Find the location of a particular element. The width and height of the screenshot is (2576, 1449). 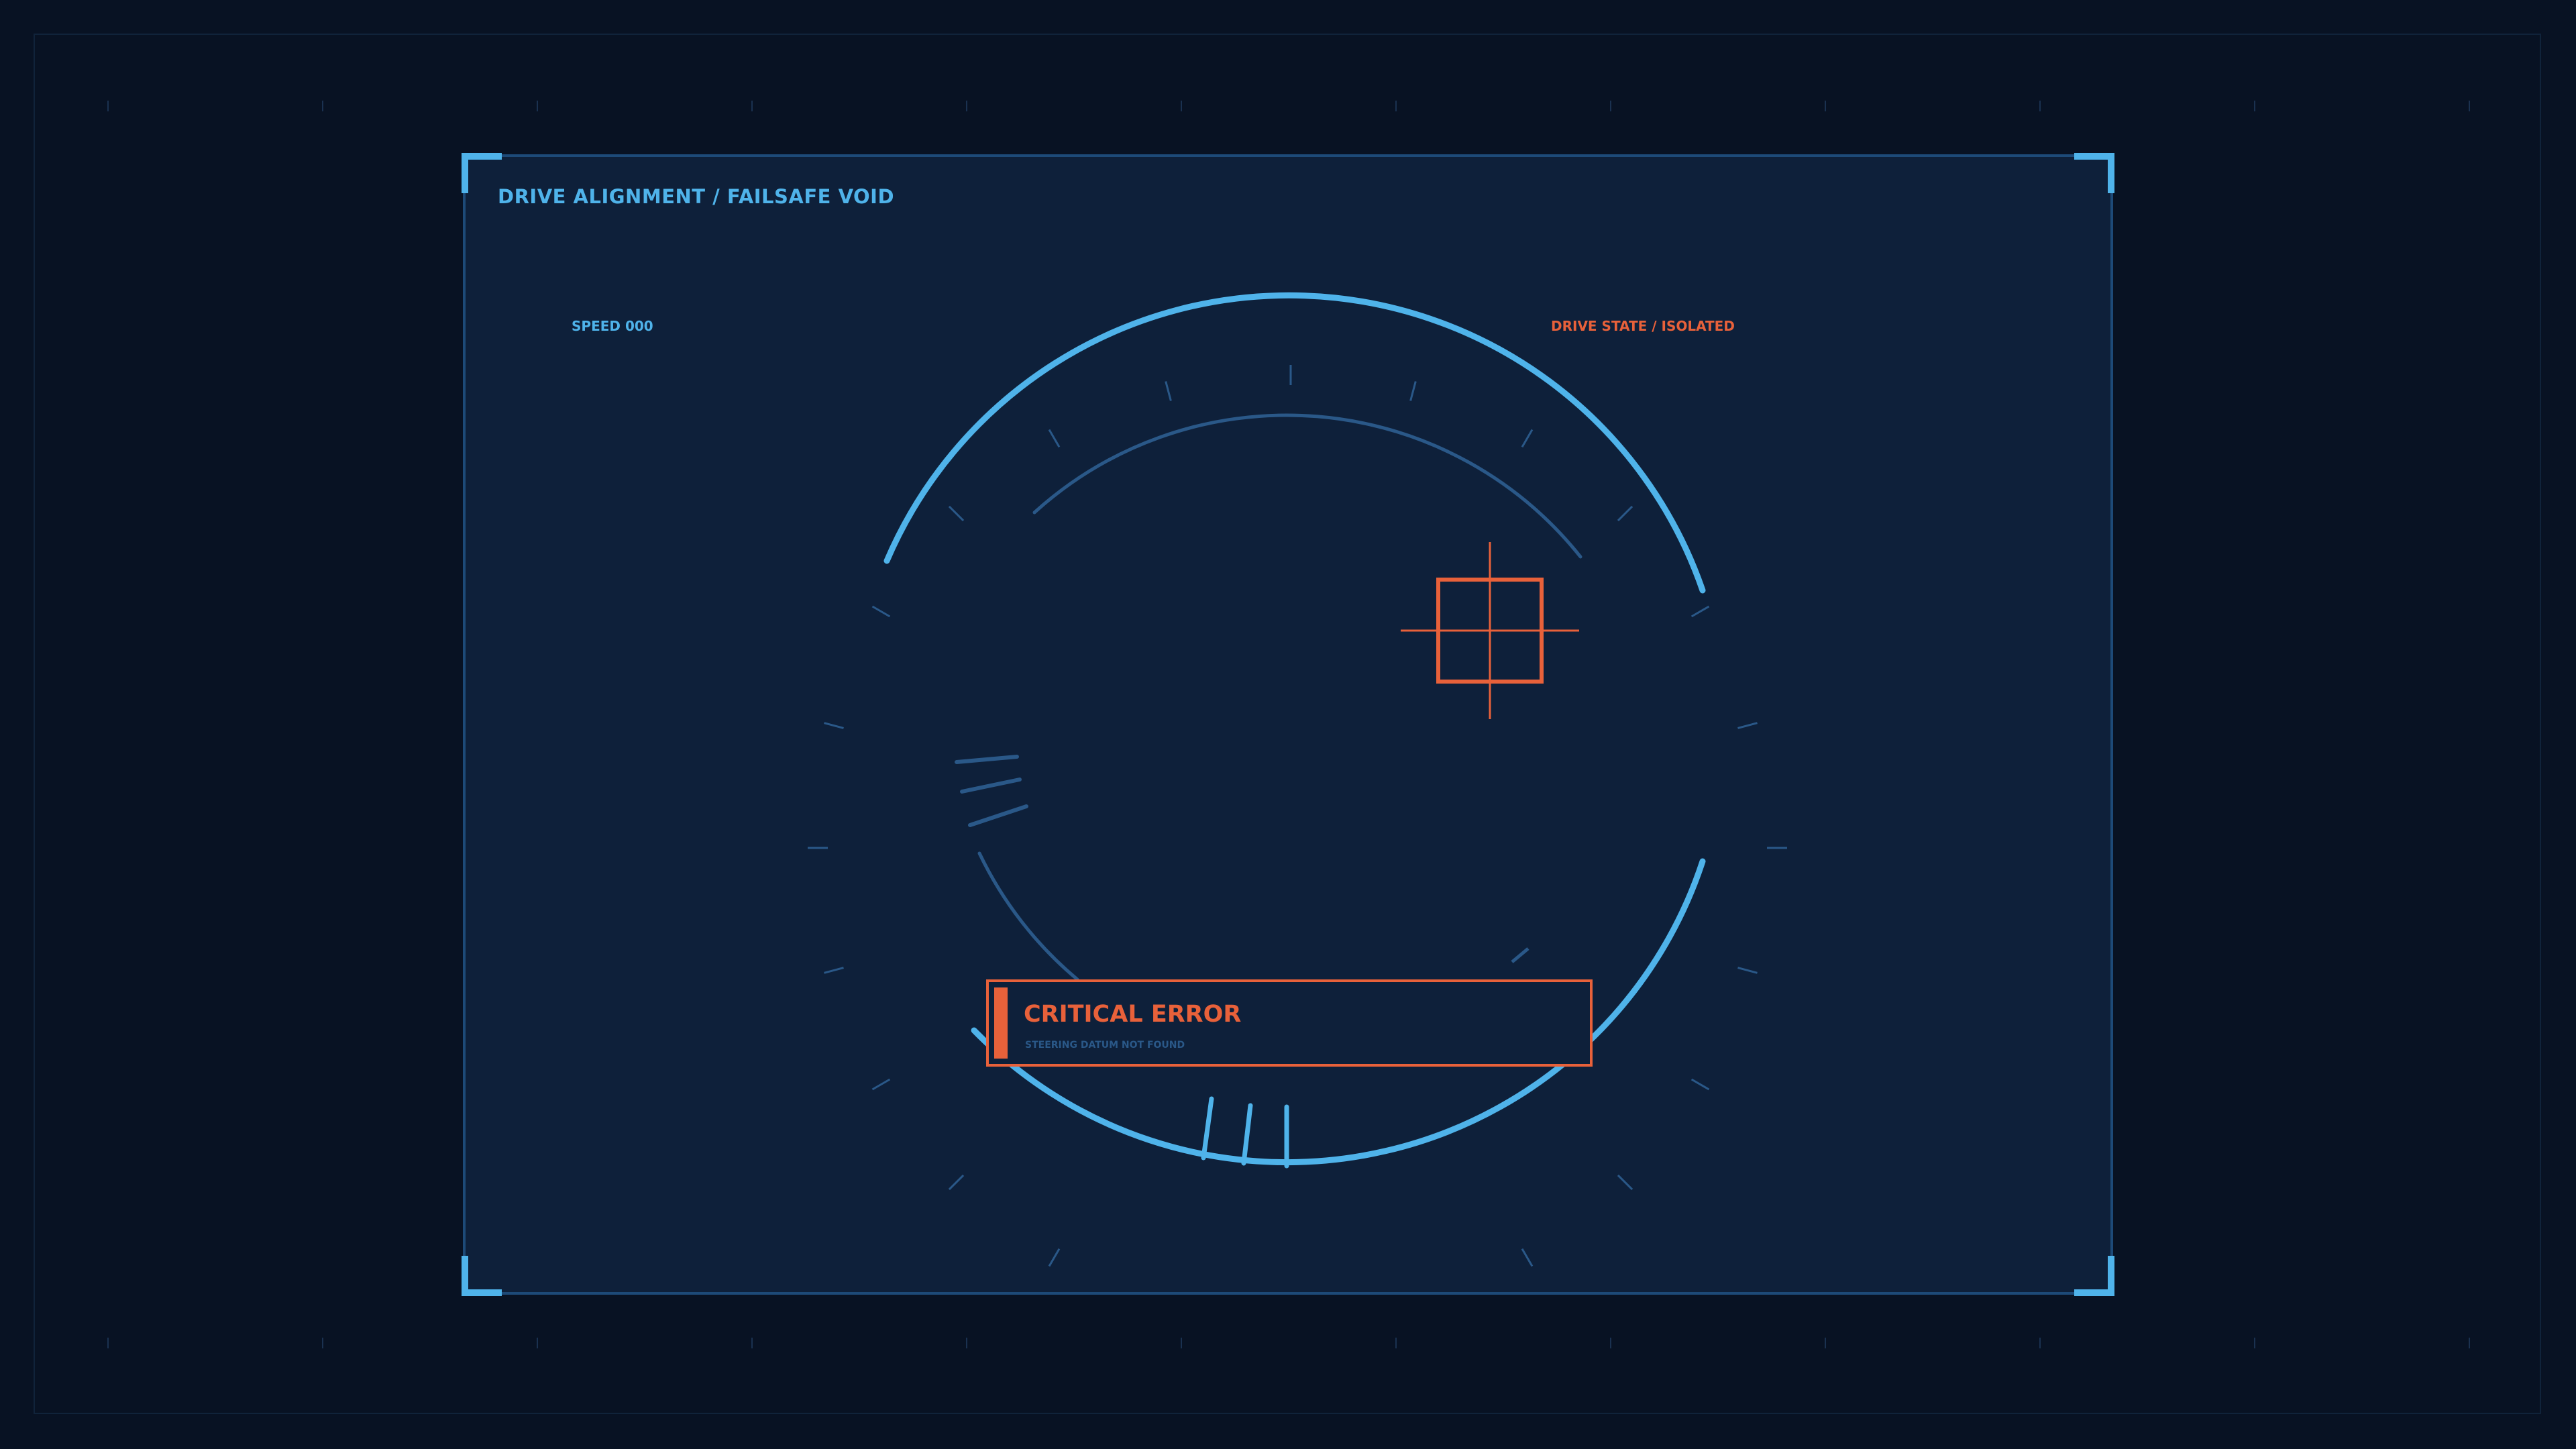

speed-lines-icon is located at coordinates (991, 791).